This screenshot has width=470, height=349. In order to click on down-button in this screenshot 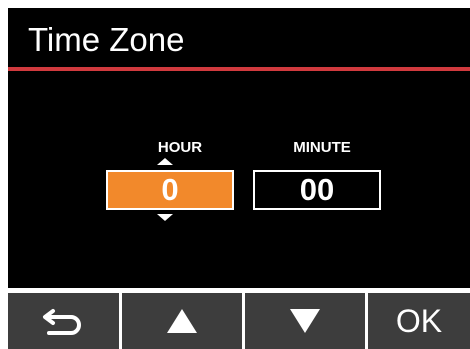, I will do `click(305, 321)`.